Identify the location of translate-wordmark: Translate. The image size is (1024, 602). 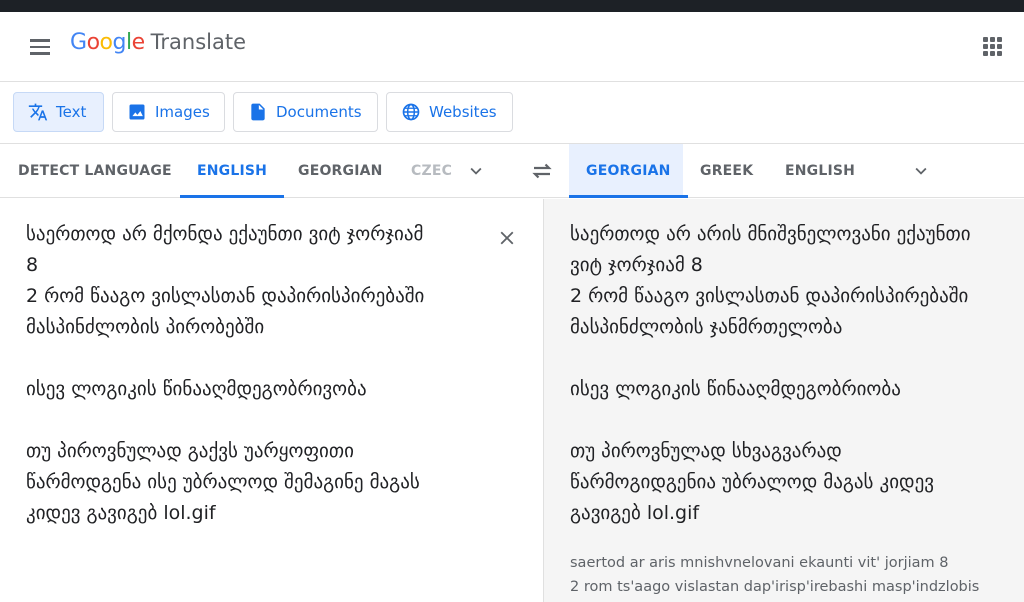
(198, 42).